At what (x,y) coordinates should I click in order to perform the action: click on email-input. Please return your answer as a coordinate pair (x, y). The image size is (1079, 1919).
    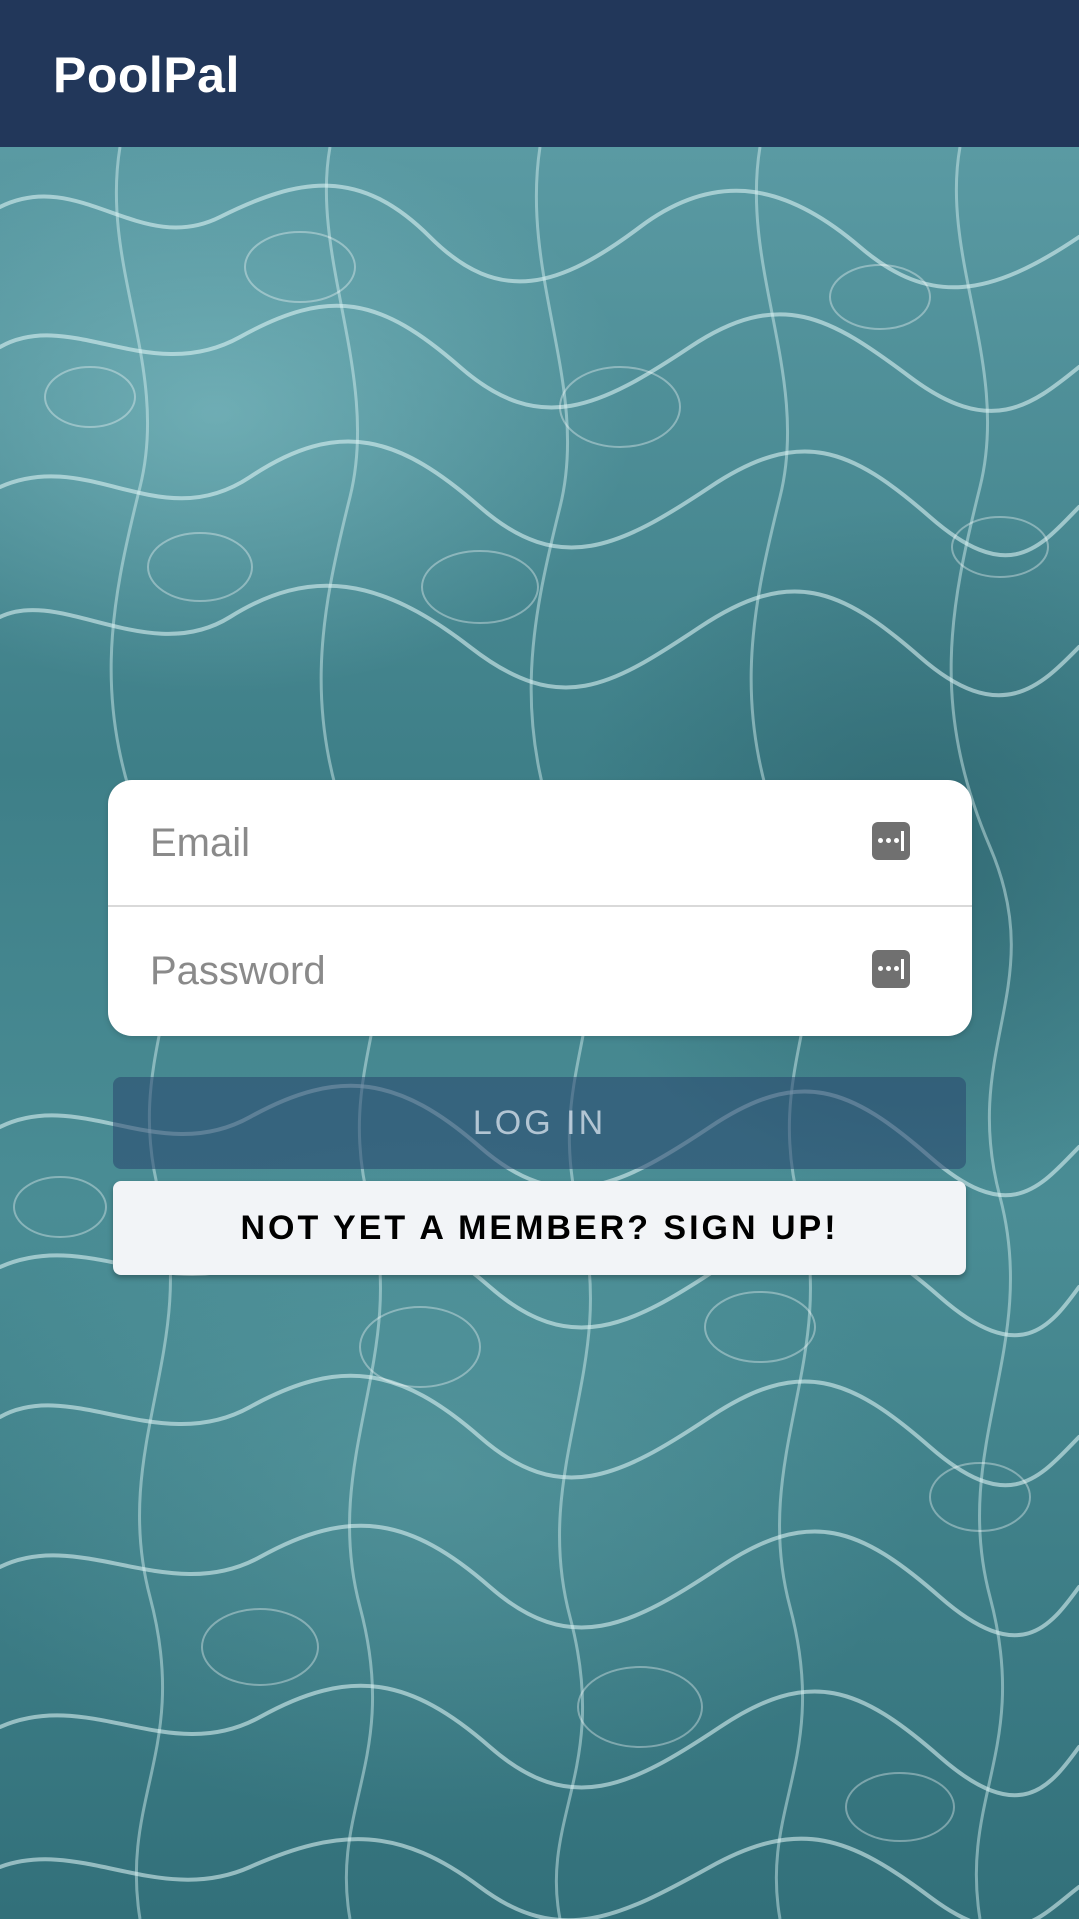
    Looking at the image, I should click on (500, 843).